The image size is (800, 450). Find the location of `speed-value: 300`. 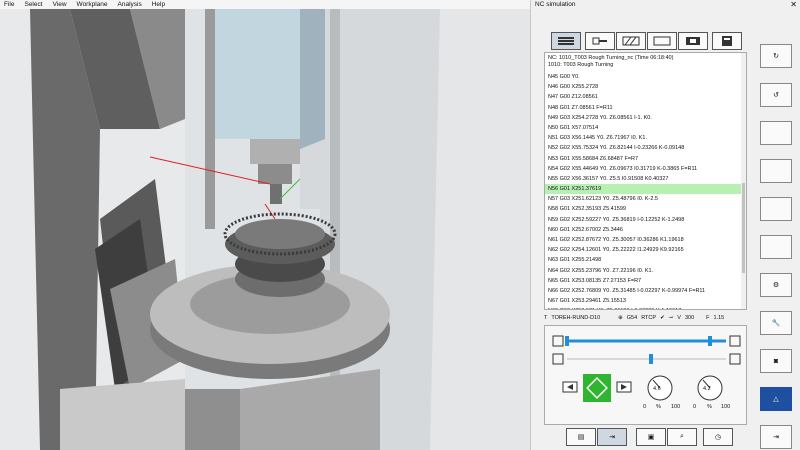

speed-value: 300 is located at coordinates (689, 317).